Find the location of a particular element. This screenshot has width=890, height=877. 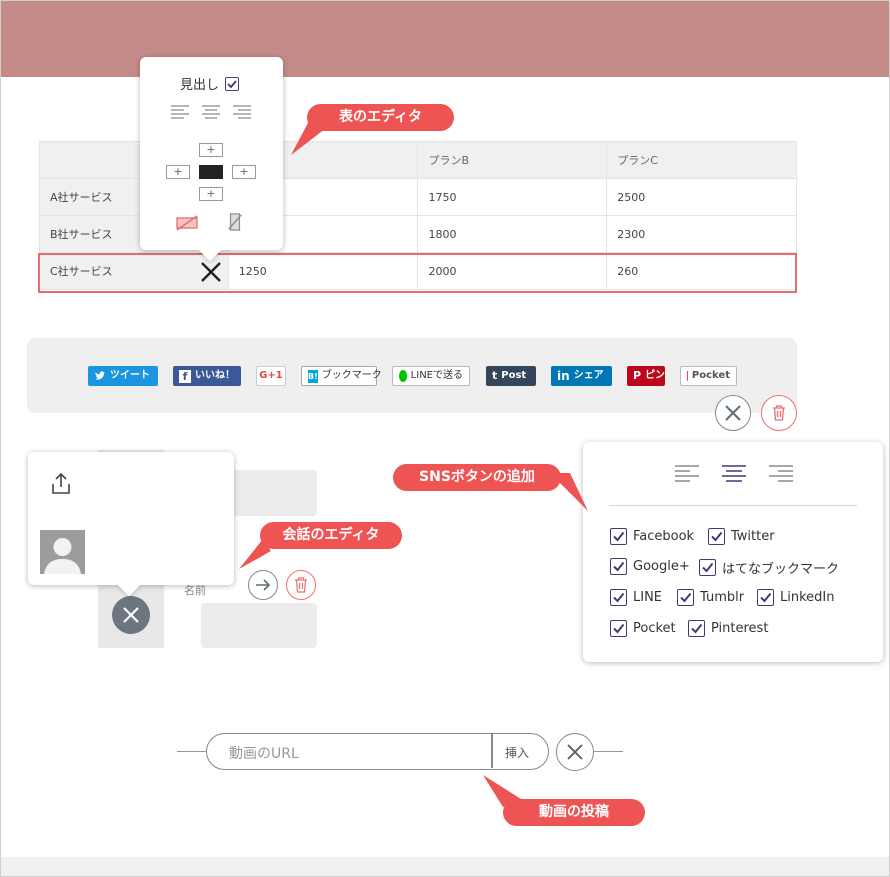

table-cell: 1800 is located at coordinates (512, 234).